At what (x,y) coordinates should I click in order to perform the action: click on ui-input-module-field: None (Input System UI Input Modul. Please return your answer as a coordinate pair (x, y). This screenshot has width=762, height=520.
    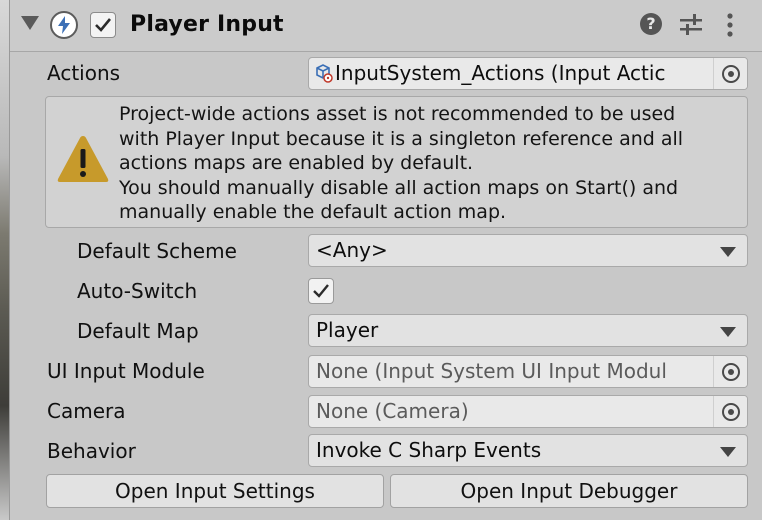
    Looking at the image, I should click on (528, 371).